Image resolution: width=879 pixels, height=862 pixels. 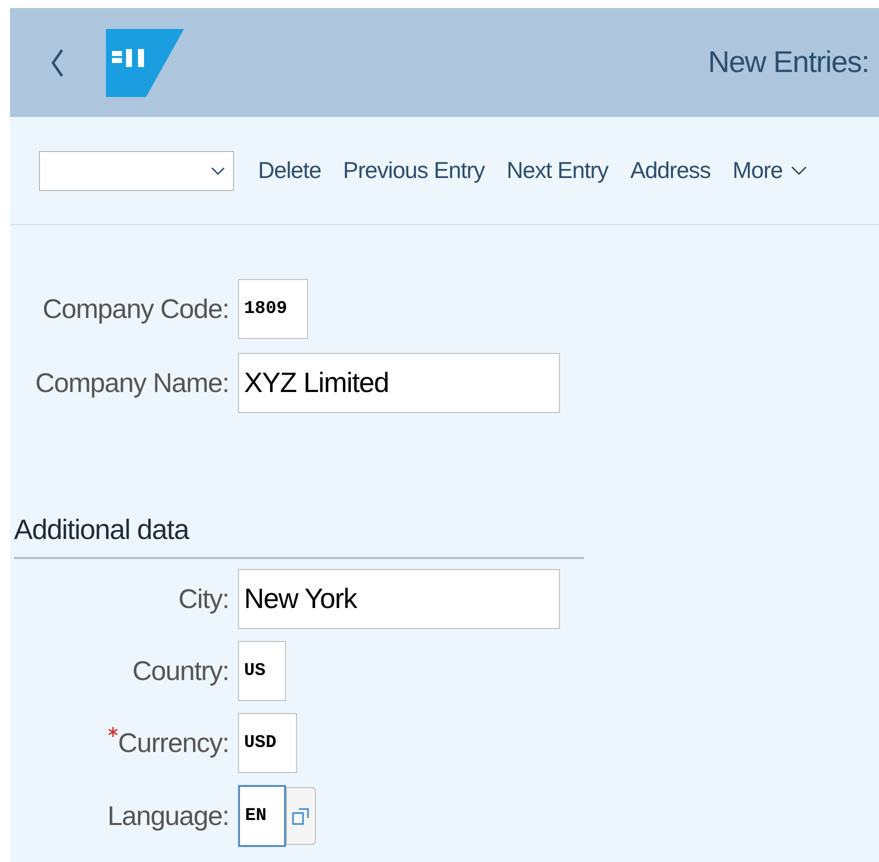 What do you see at coordinates (414, 170) in the screenshot?
I see `toolbar-button: Previous Entry` at bounding box center [414, 170].